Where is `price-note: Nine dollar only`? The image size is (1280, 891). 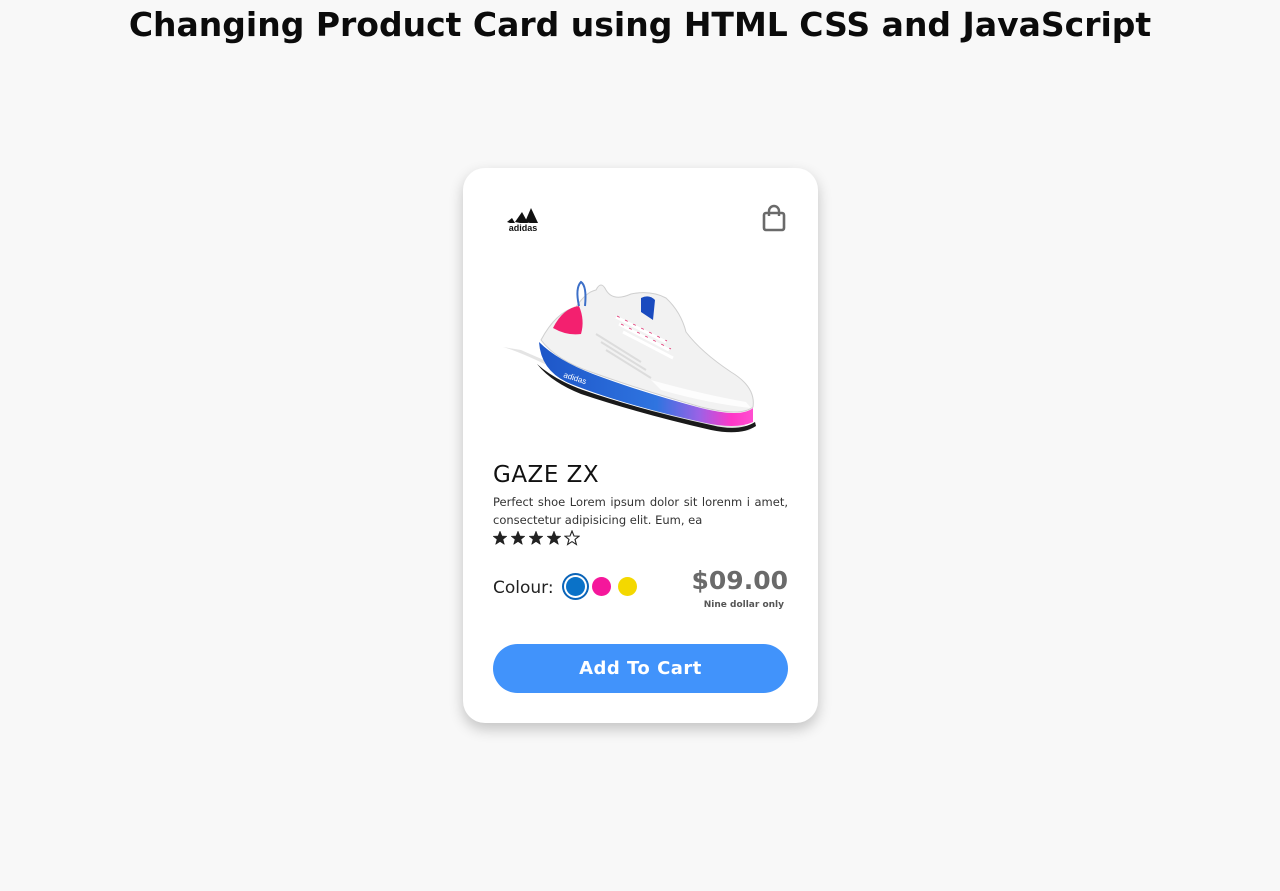 price-note: Nine dollar only is located at coordinates (743, 605).